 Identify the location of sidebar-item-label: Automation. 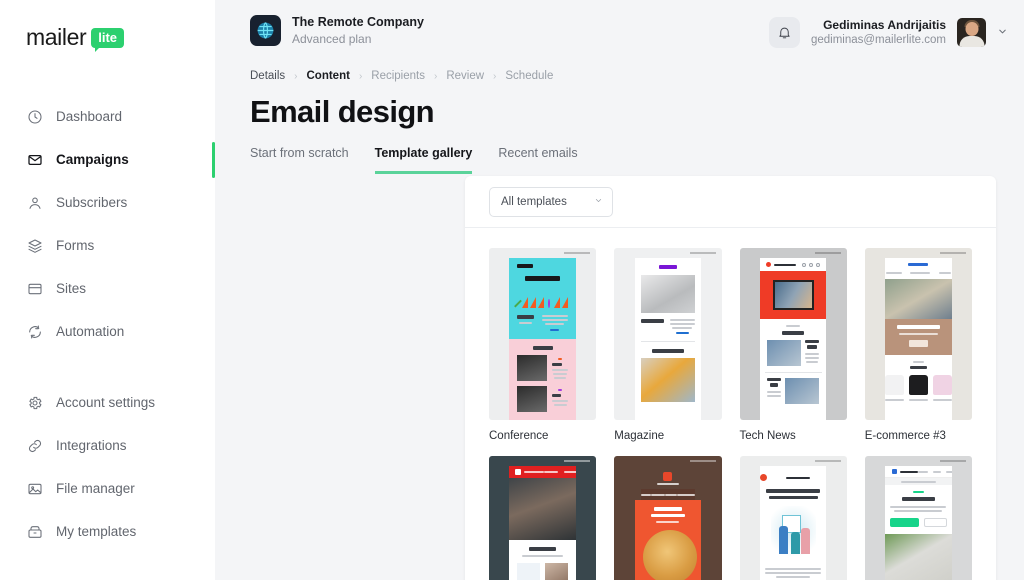
(90, 331).